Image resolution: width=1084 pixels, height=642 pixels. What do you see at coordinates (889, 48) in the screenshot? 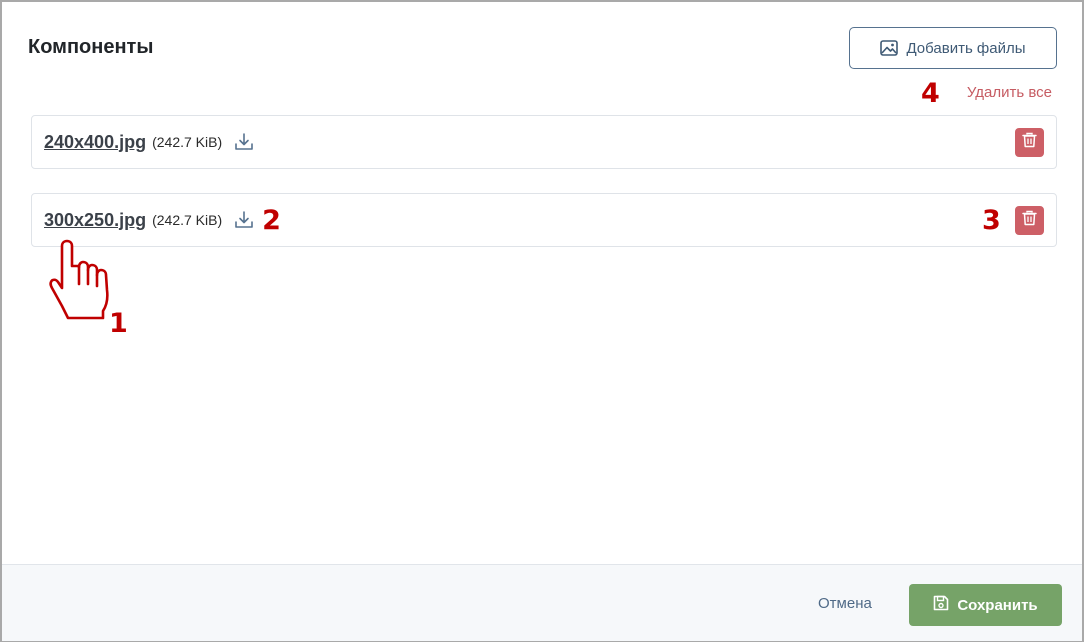
I see `image-icon` at bounding box center [889, 48].